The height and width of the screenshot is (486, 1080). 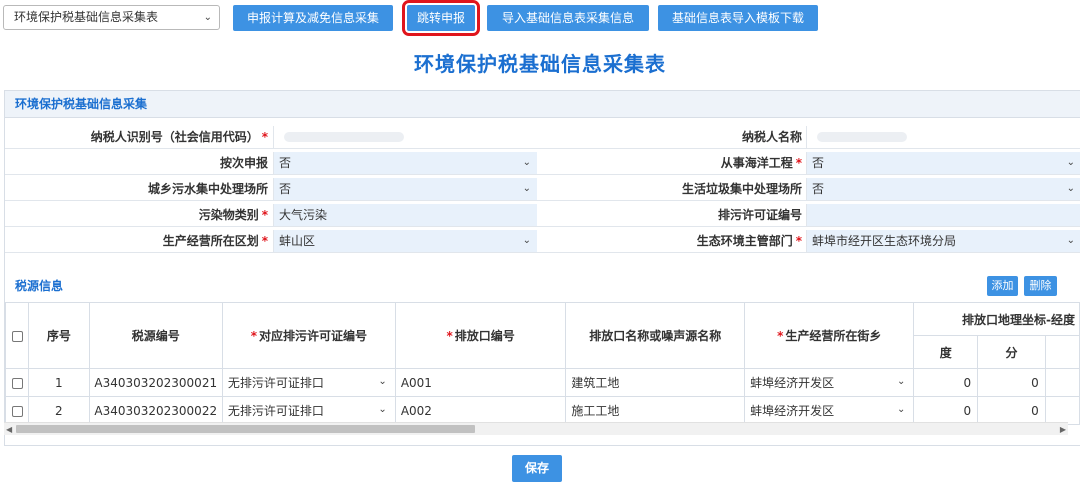 I want to click on taxpayer-id-label: 纳税人识别号（社会信用代码） *, so click(x=179, y=137).